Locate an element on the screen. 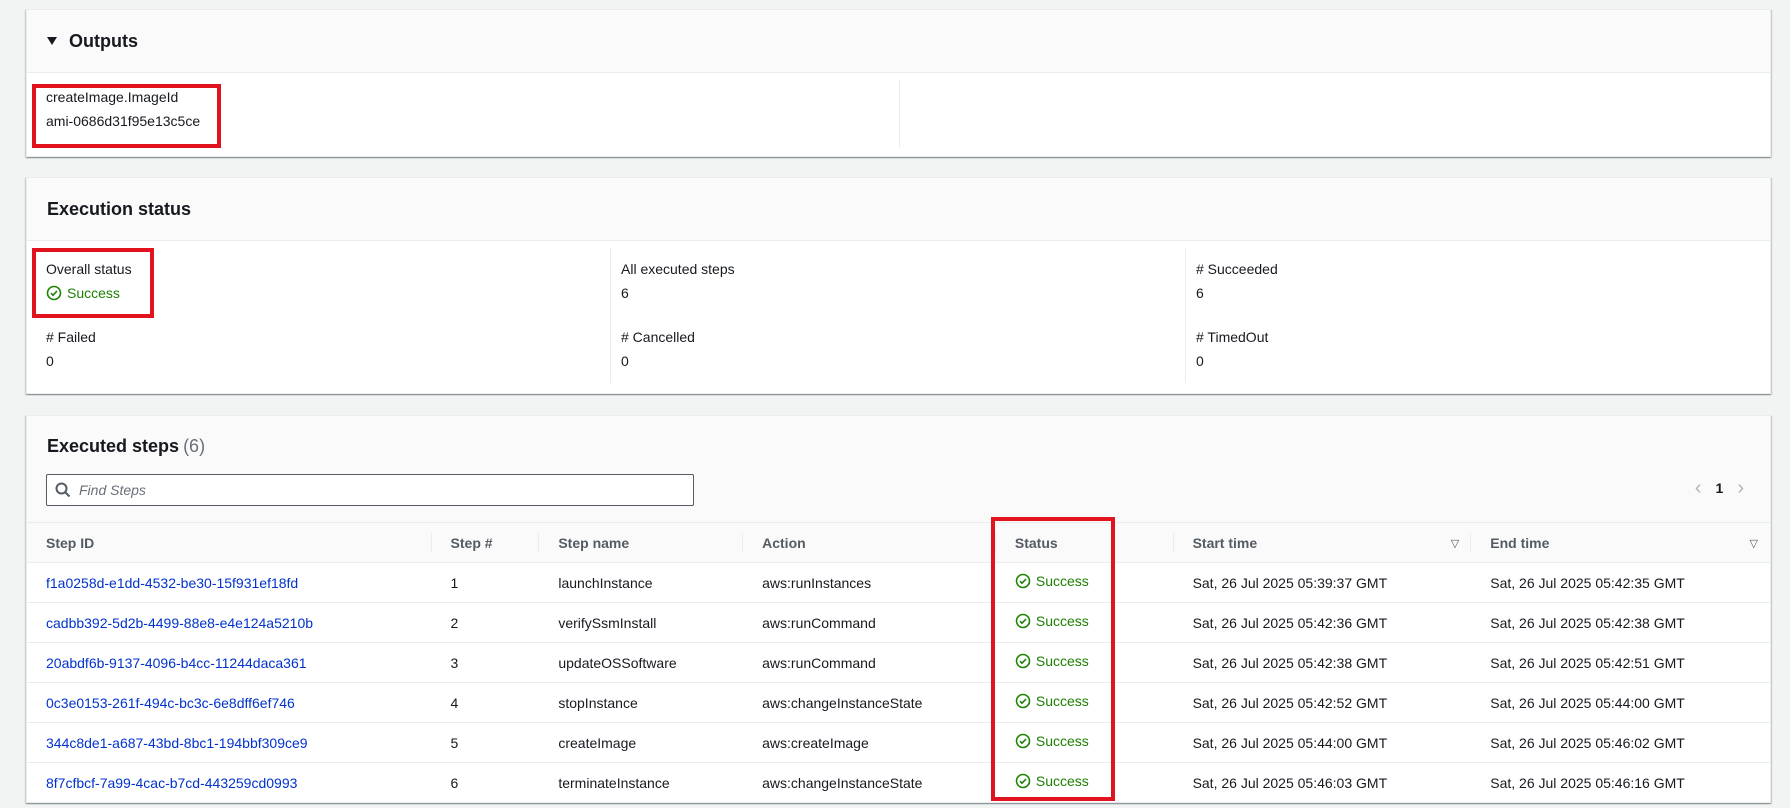  step-name-cell: stopInstance is located at coordinates (598, 702).